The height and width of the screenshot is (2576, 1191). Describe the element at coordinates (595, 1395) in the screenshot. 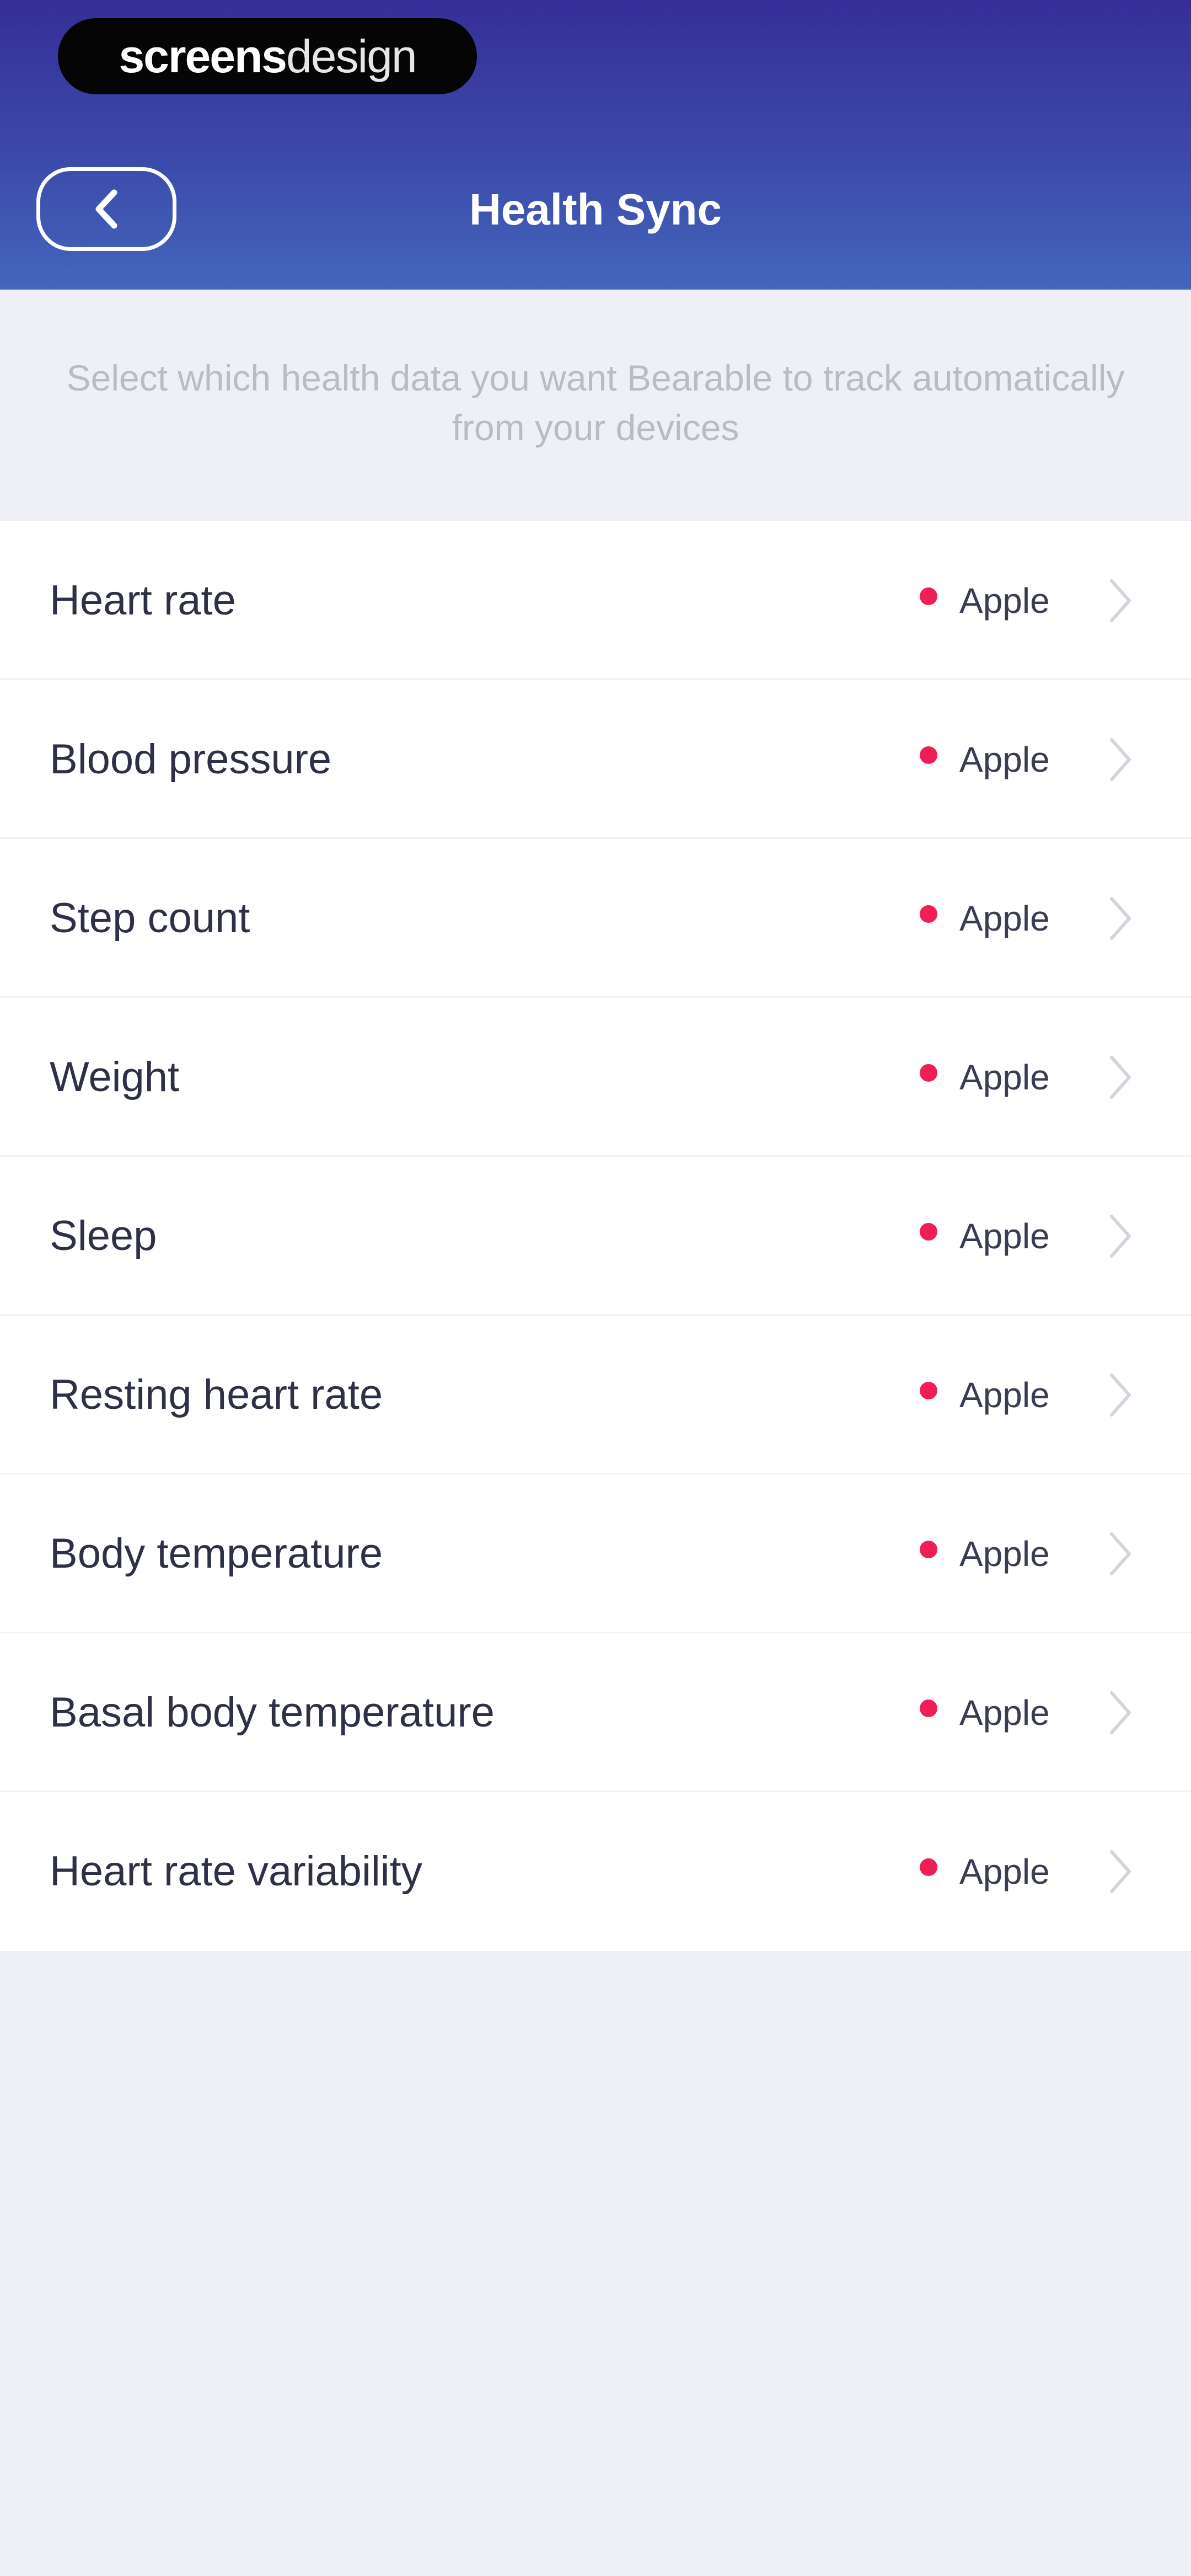

I see `list-item-resting-heart-rate: Resting heart rate Apple` at that location.